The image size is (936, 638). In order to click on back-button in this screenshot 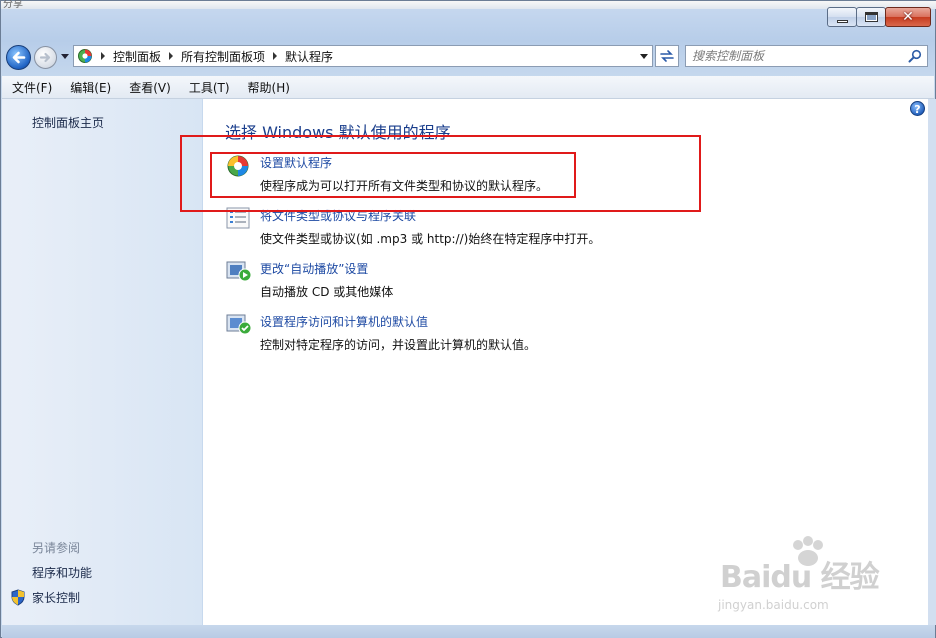, I will do `click(18, 57)`.